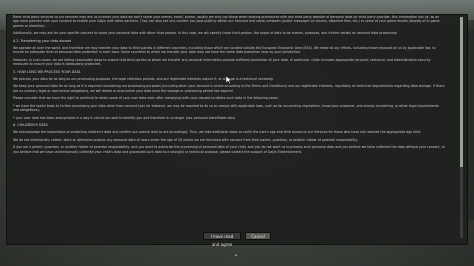 This screenshot has height=266, width=474. I want to click on accept-button: I have read and agree, so click(222, 239).